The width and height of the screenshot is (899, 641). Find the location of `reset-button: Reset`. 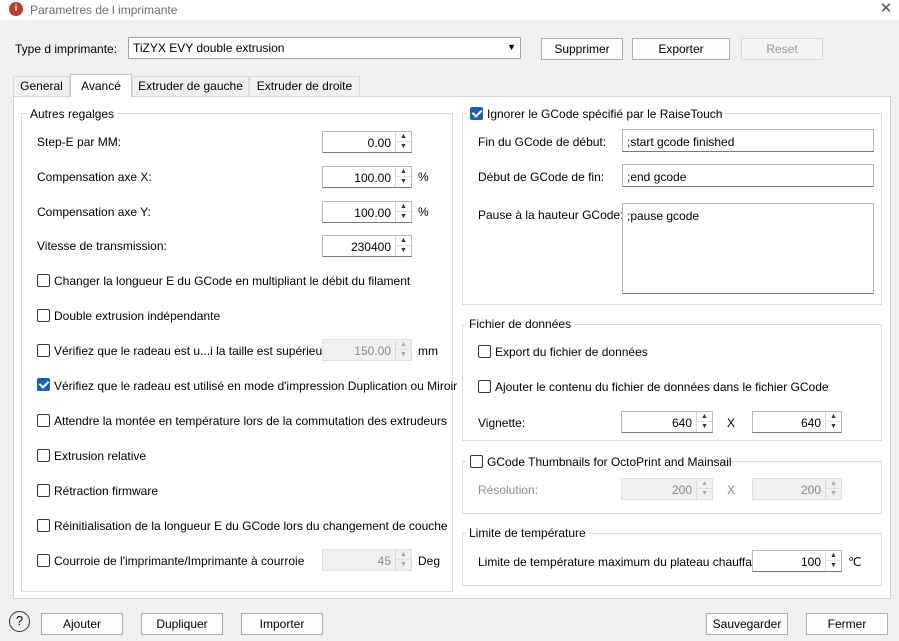

reset-button: Reset is located at coordinates (782, 49).